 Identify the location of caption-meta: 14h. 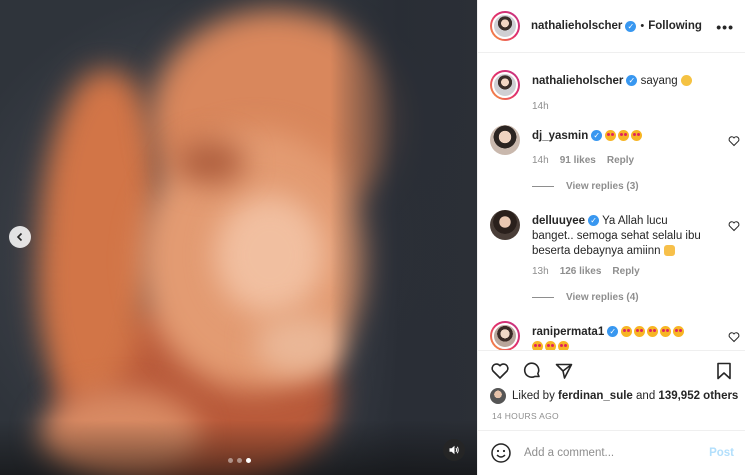
(540, 106).